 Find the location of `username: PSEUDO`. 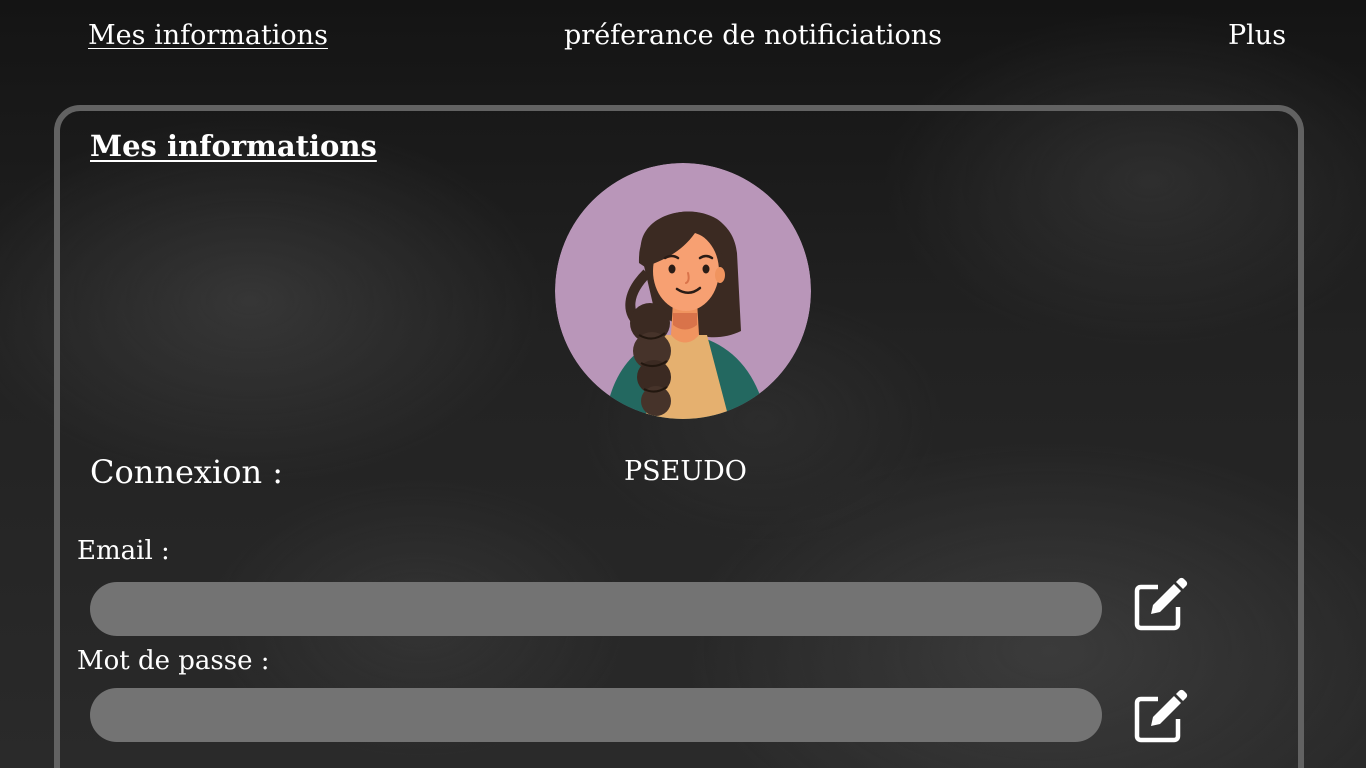

username: PSEUDO is located at coordinates (685, 471).